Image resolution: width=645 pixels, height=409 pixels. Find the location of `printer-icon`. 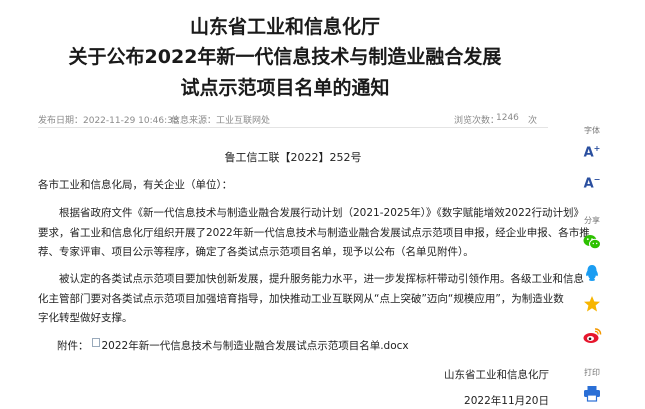

printer-icon is located at coordinates (592, 393).